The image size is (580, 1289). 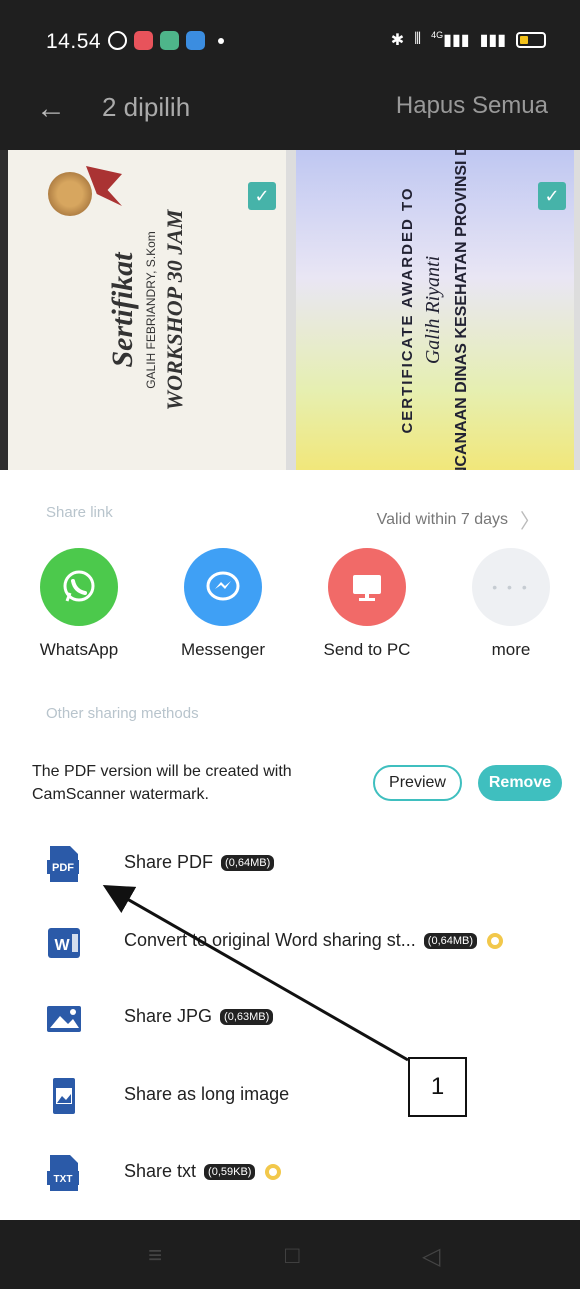 What do you see at coordinates (431, 1256) in the screenshot?
I see `back-nav-icon: ◁` at bounding box center [431, 1256].